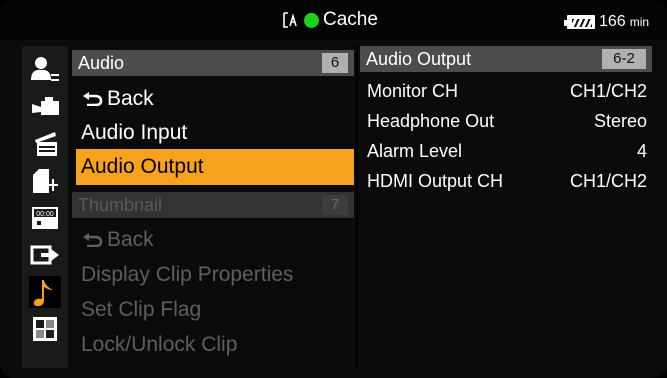 This screenshot has width=667, height=378. What do you see at coordinates (45, 107) in the screenshot?
I see `camera-icon` at bounding box center [45, 107].